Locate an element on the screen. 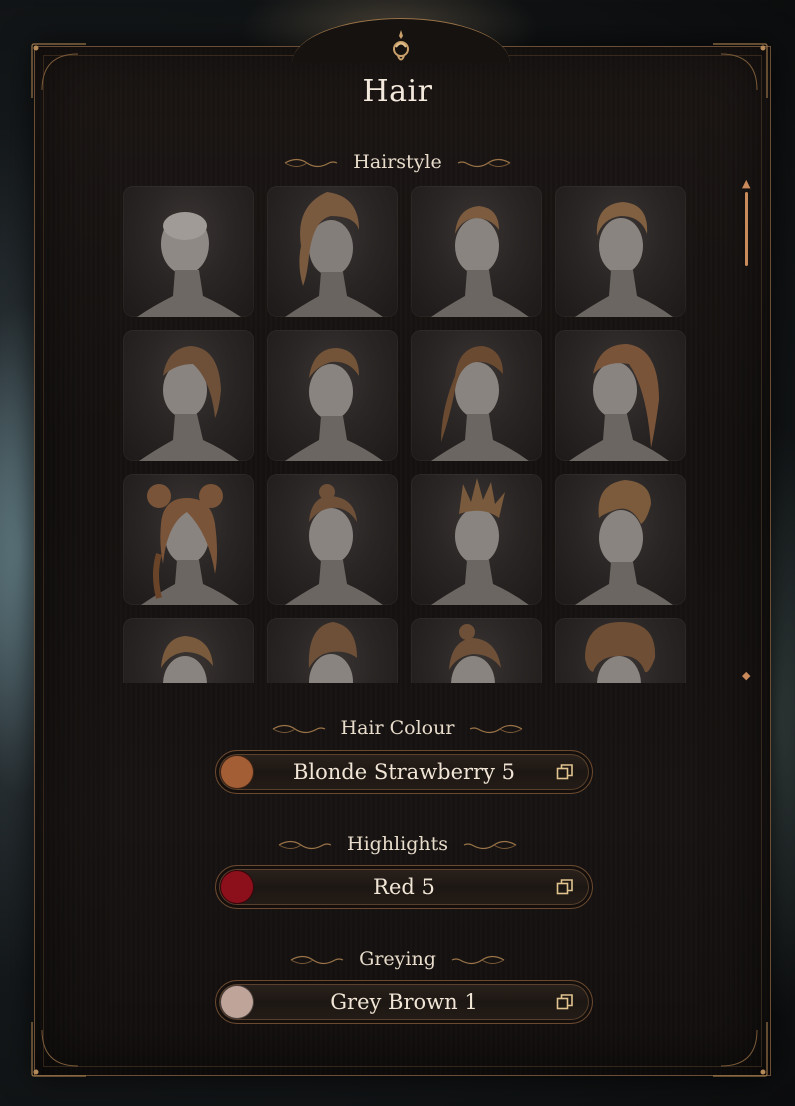 This screenshot has height=1106, width=795. corner-ornament-bl is located at coordinates (58, 1050).